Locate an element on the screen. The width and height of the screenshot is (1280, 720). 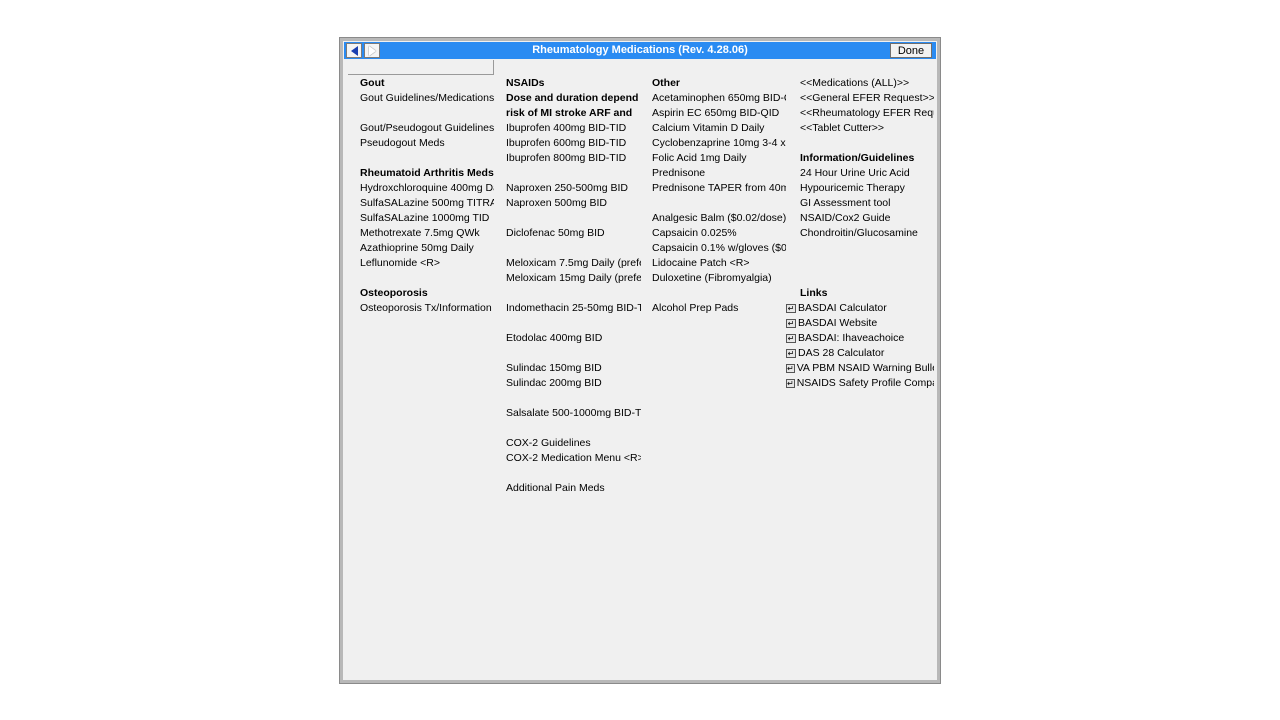
request-link: <<Rheumatology EFER Reques is located at coordinates (860, 113).